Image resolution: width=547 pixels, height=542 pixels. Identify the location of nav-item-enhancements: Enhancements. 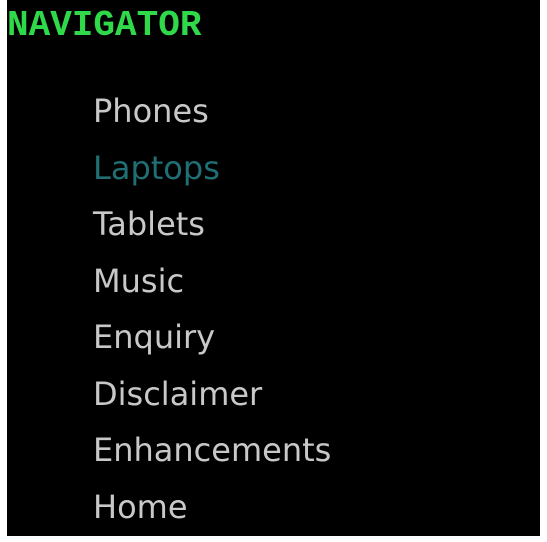
(212, 450).